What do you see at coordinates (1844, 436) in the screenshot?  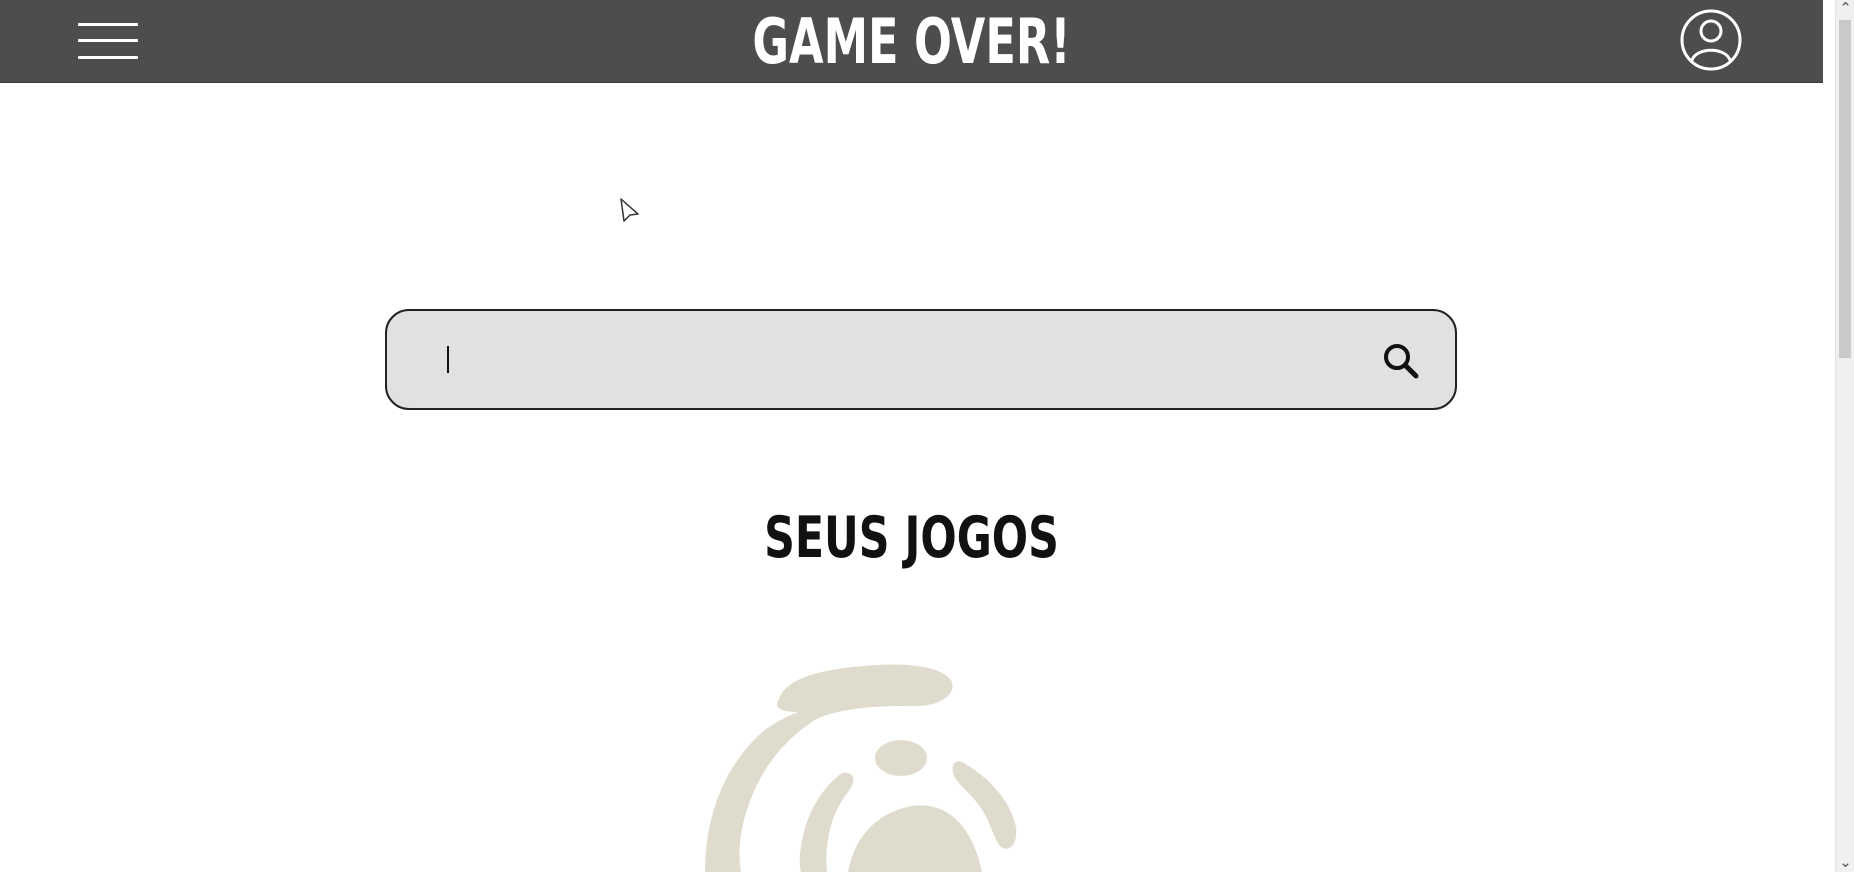 I see `vertical-scrollbar: ⌃ ⌄` at bounding box center [1844, 436].